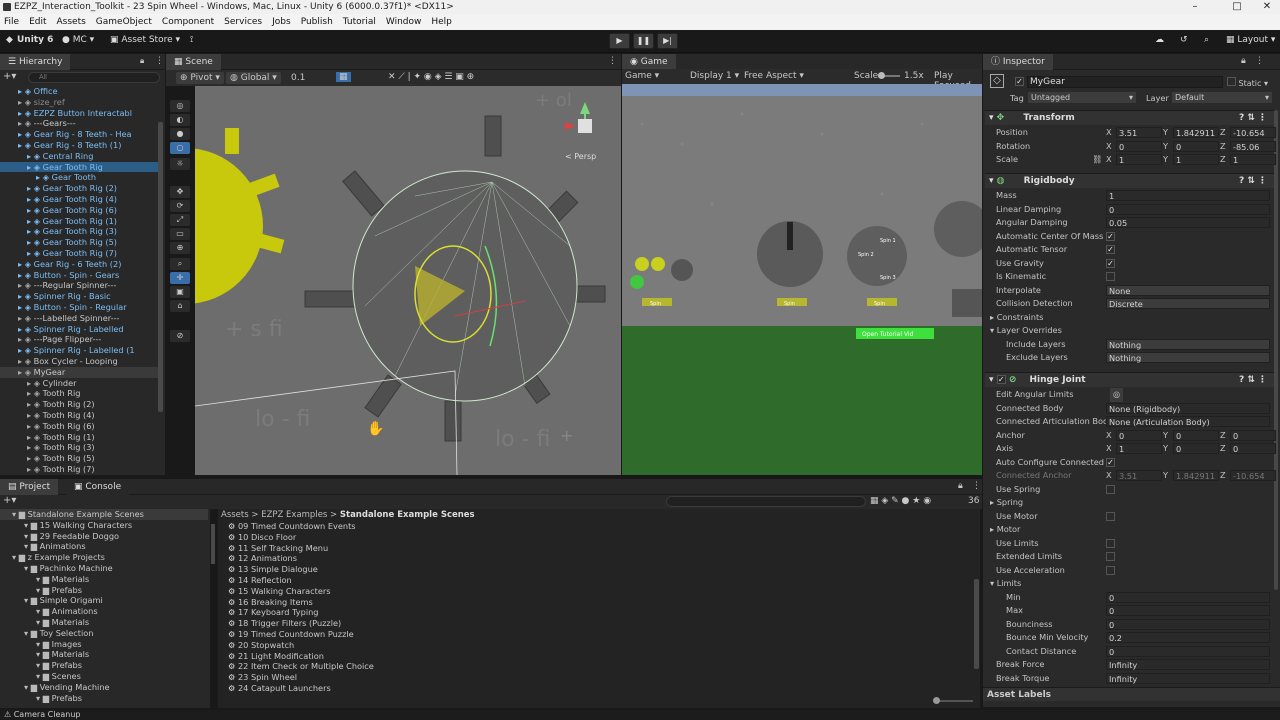  Describe the element at coordinates (79, 264) in the screenshot. I see `hierarchy-item: ▸ ◈ Gear Rig - 6 Teeth (2)` at that location.